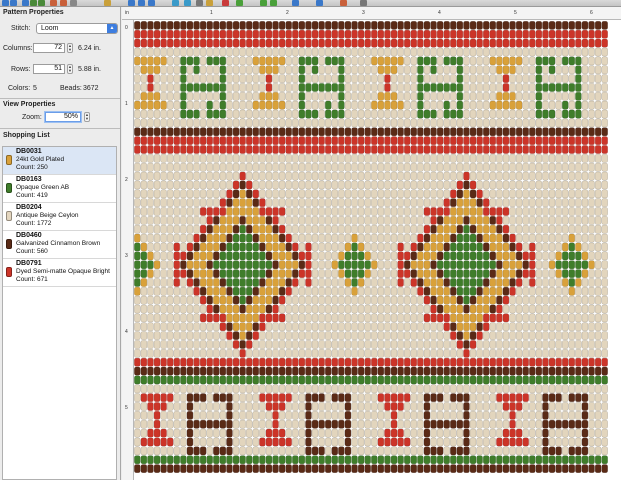 This screenshot has height=480, width=621. What do you see at coordinates (59, 189) in the screenshot?
I see `list-item: DB0163 Opaque Green AB Count: 419` at bounding box center [59, 189].